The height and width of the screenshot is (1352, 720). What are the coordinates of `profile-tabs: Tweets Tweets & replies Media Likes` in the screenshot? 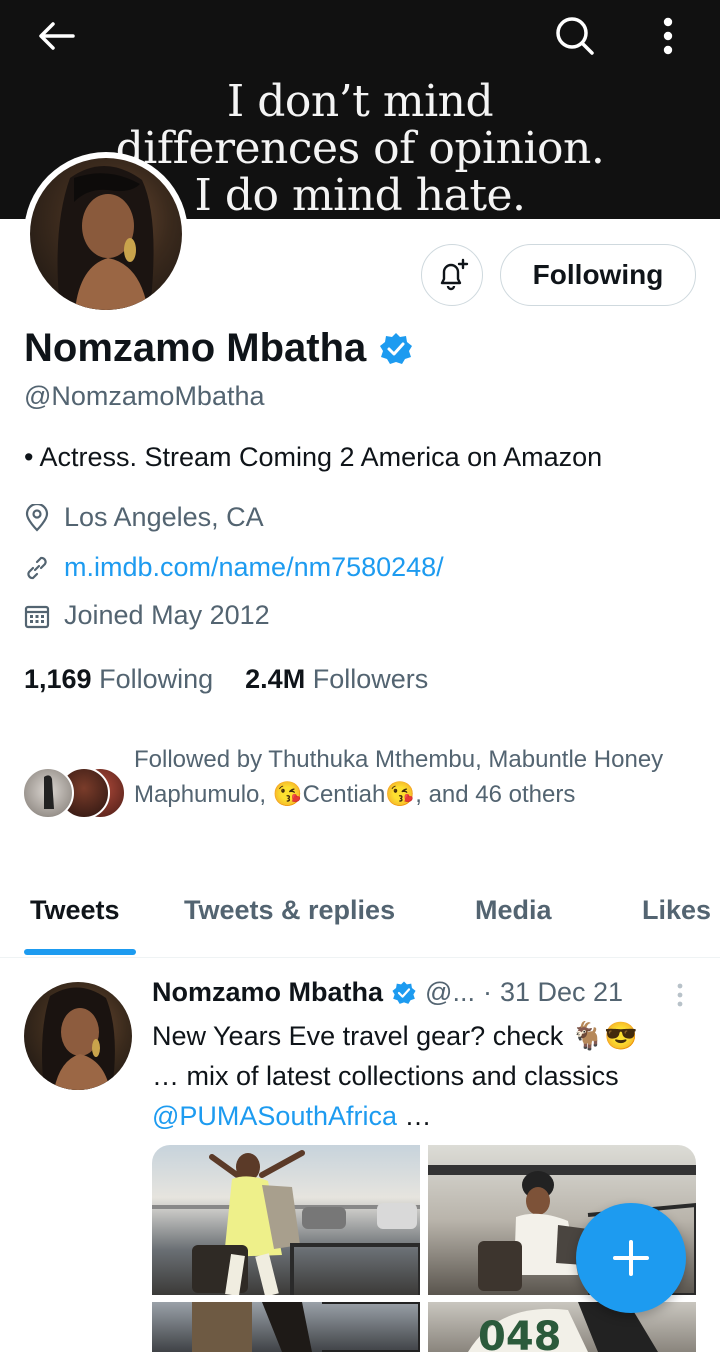 It's located at (360, 921).